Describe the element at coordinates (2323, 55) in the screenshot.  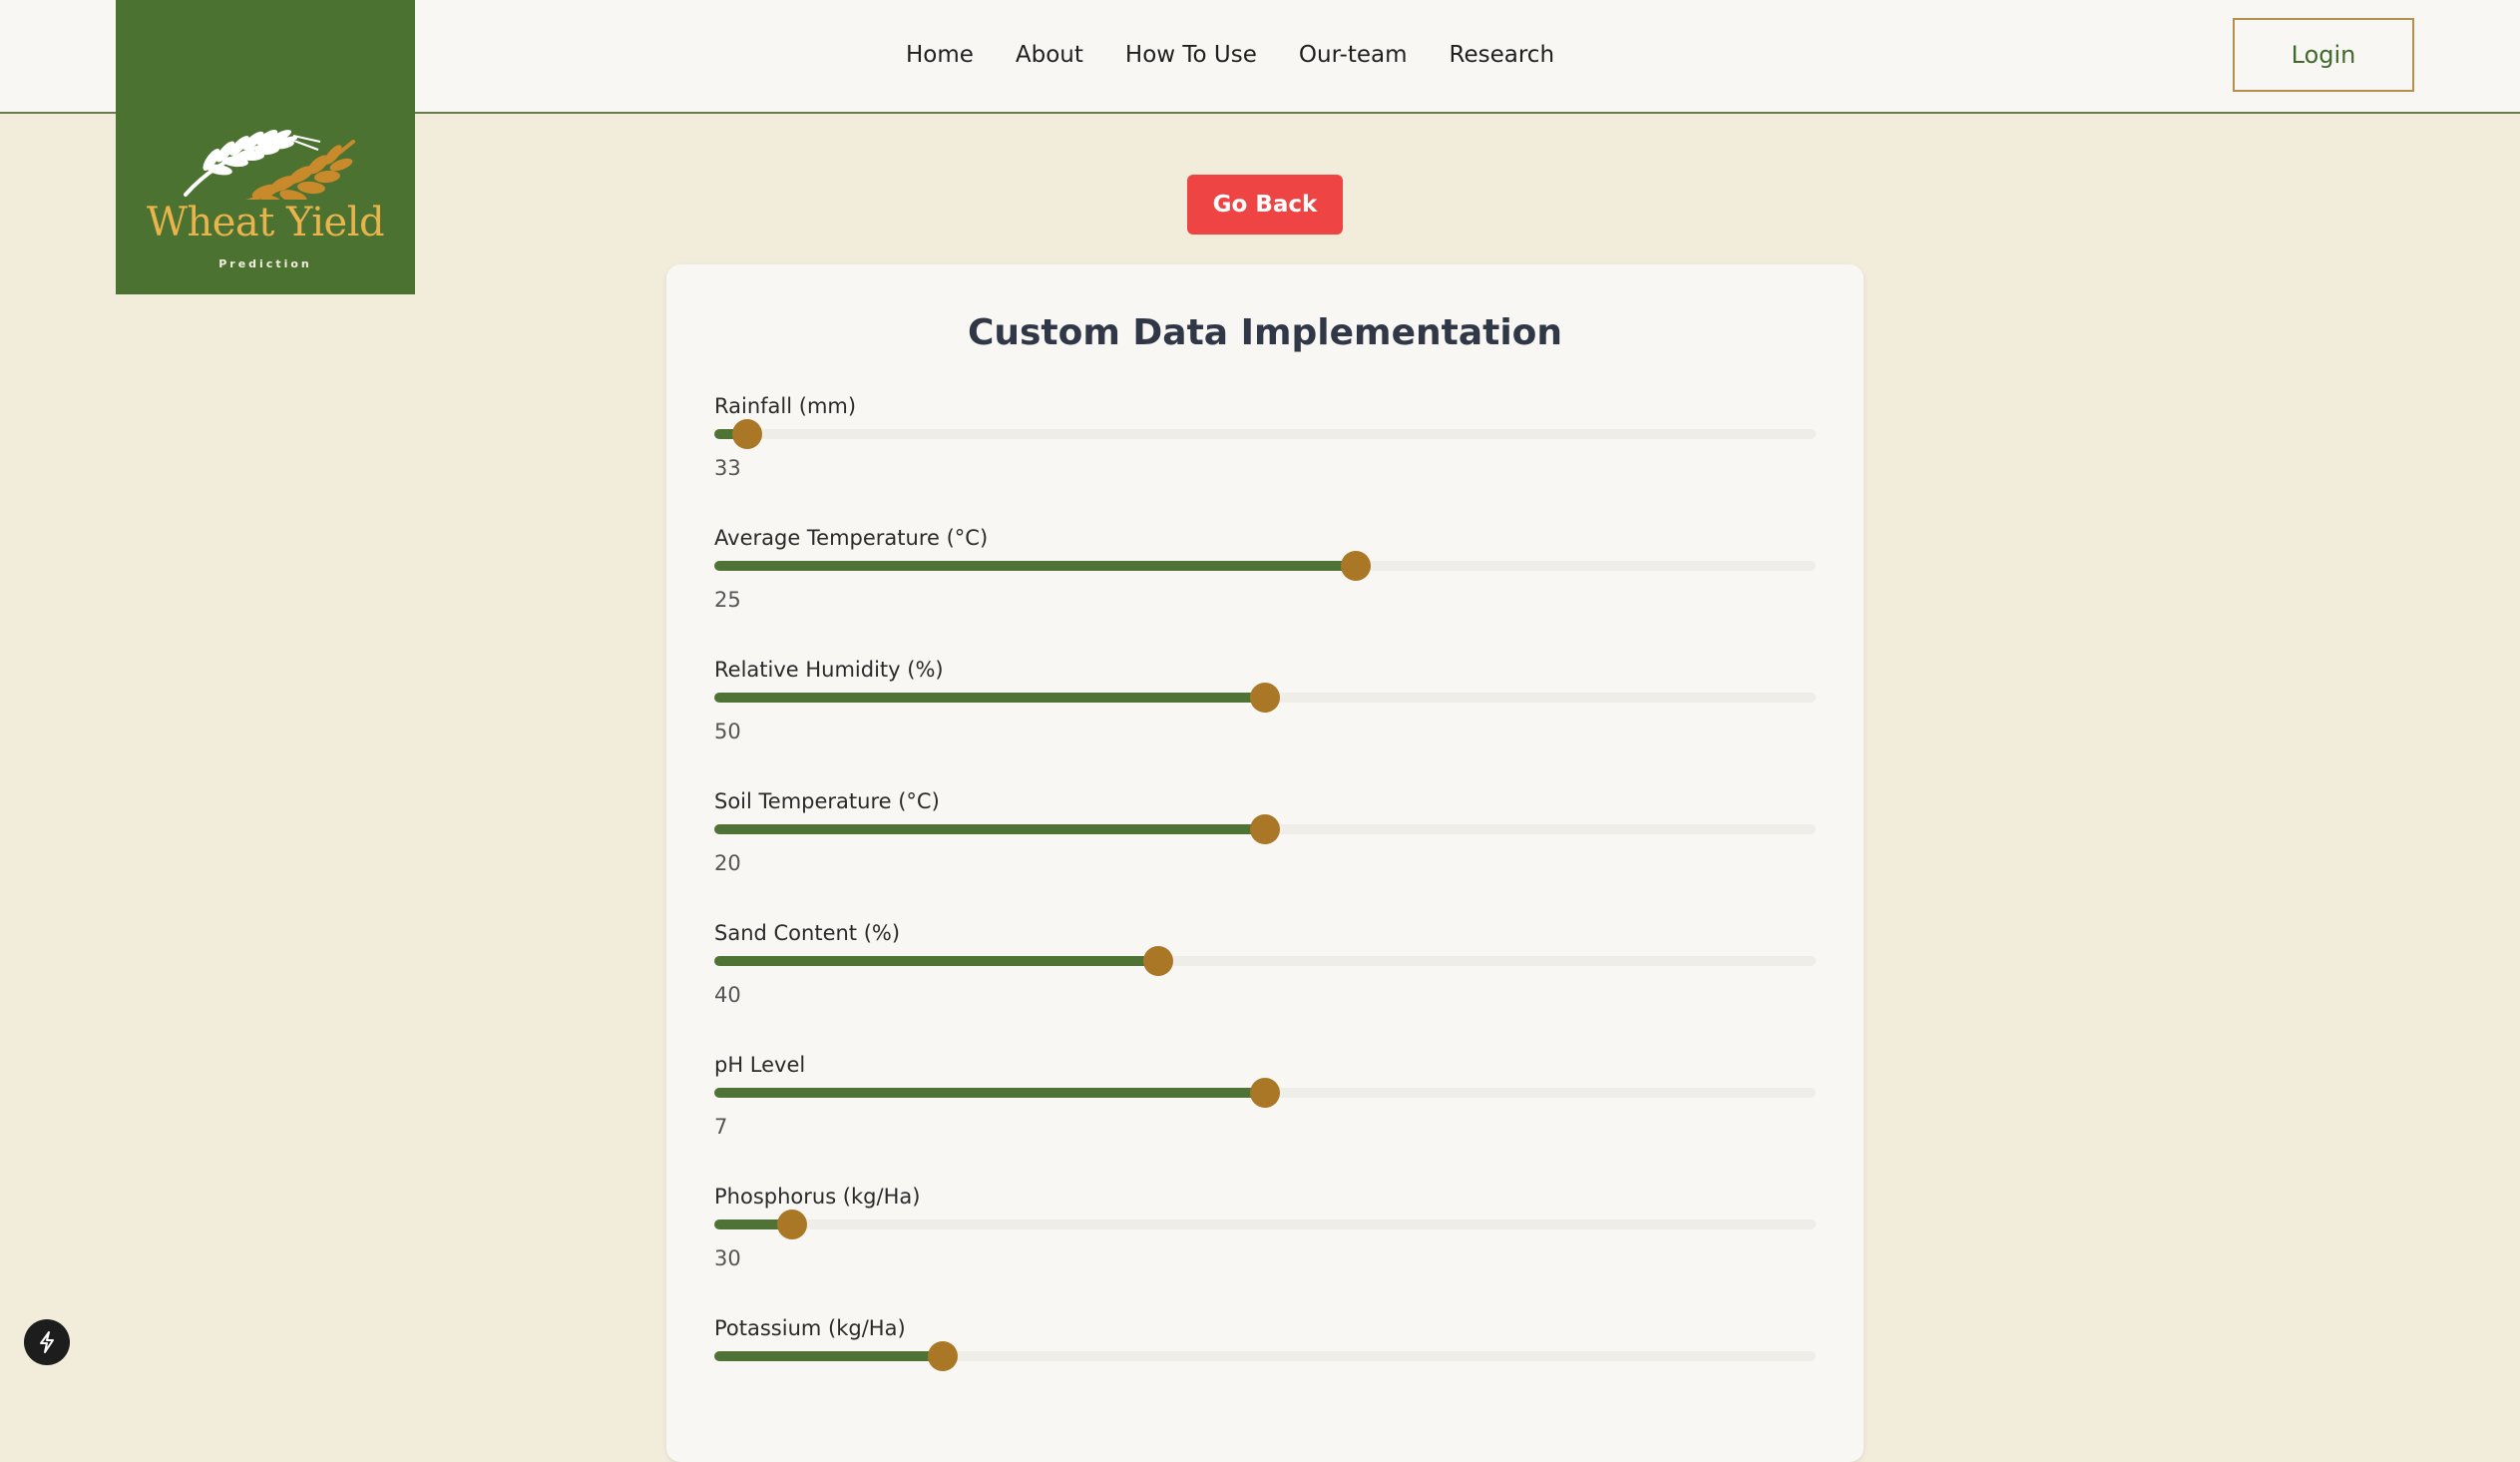
I see `login-button: Login` at that location.